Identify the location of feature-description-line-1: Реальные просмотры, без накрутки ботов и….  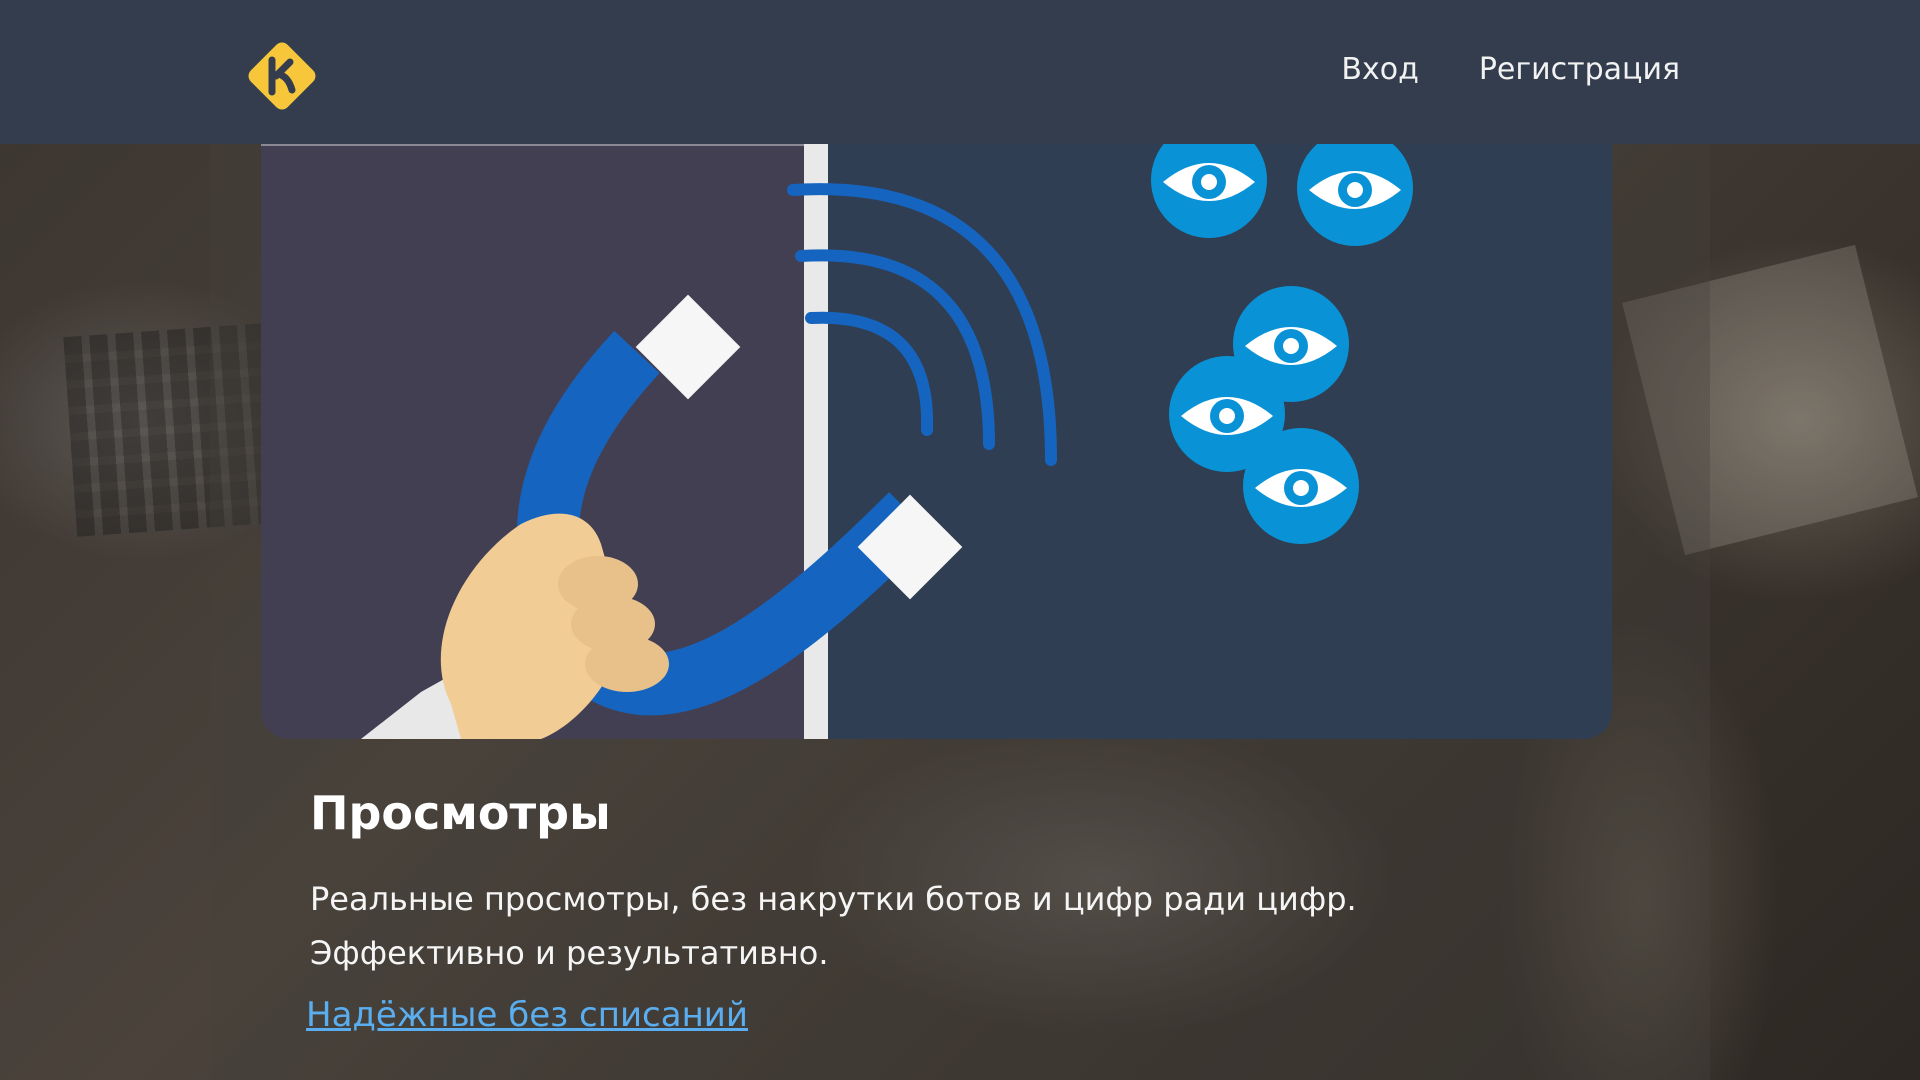
(833, 899).